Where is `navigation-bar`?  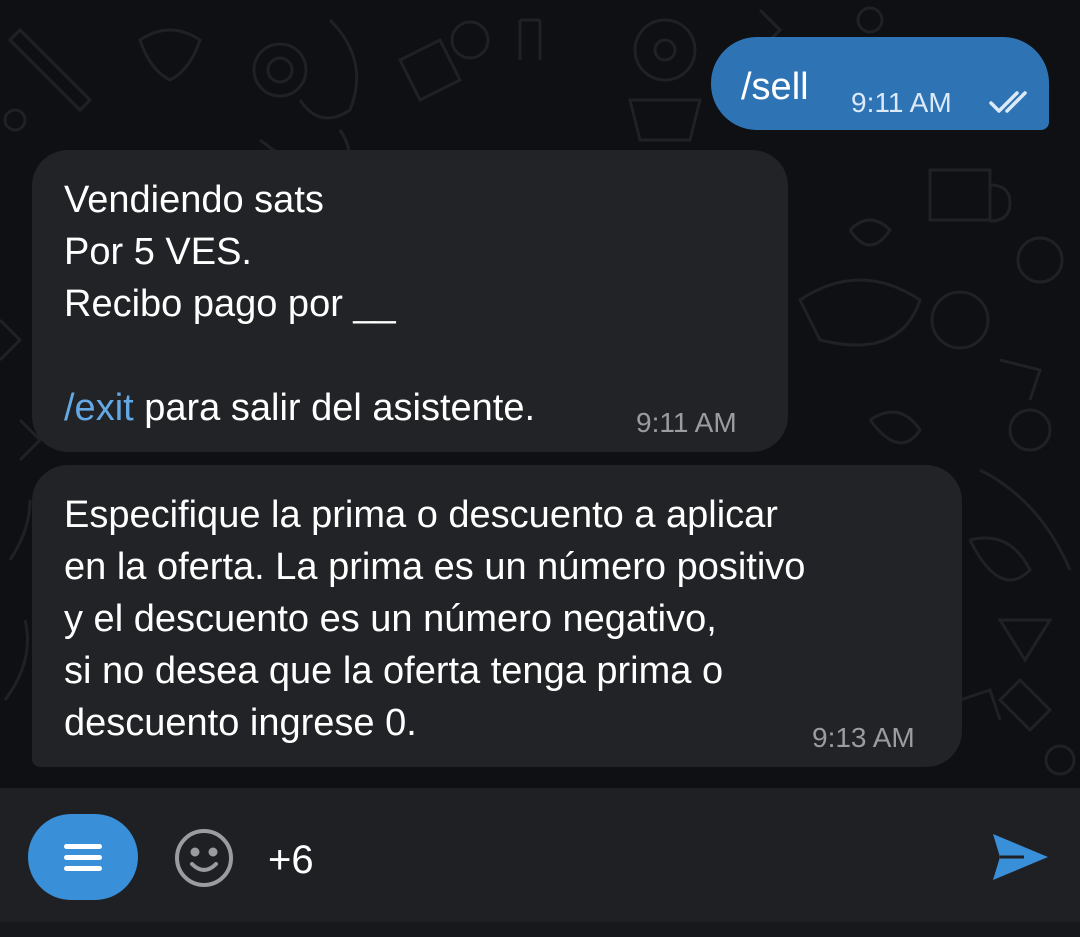 navigation-bar is located at coordinates (540, 929).